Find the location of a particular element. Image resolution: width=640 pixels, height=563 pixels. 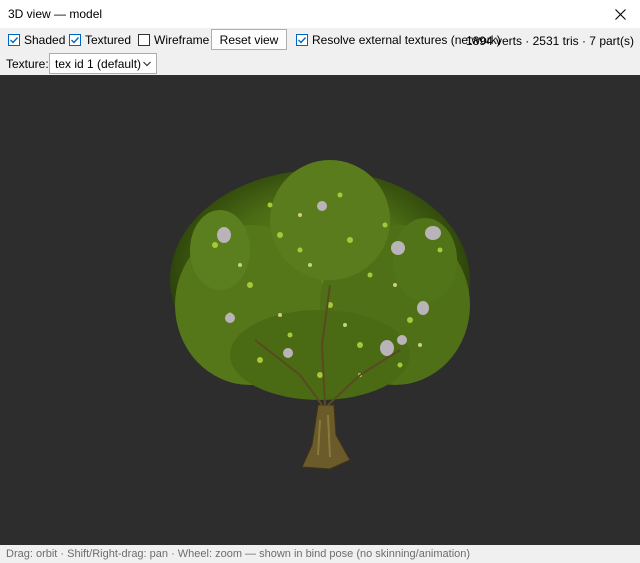

texture-select: tex id 1 (default) is located at coordinates (103, 63).